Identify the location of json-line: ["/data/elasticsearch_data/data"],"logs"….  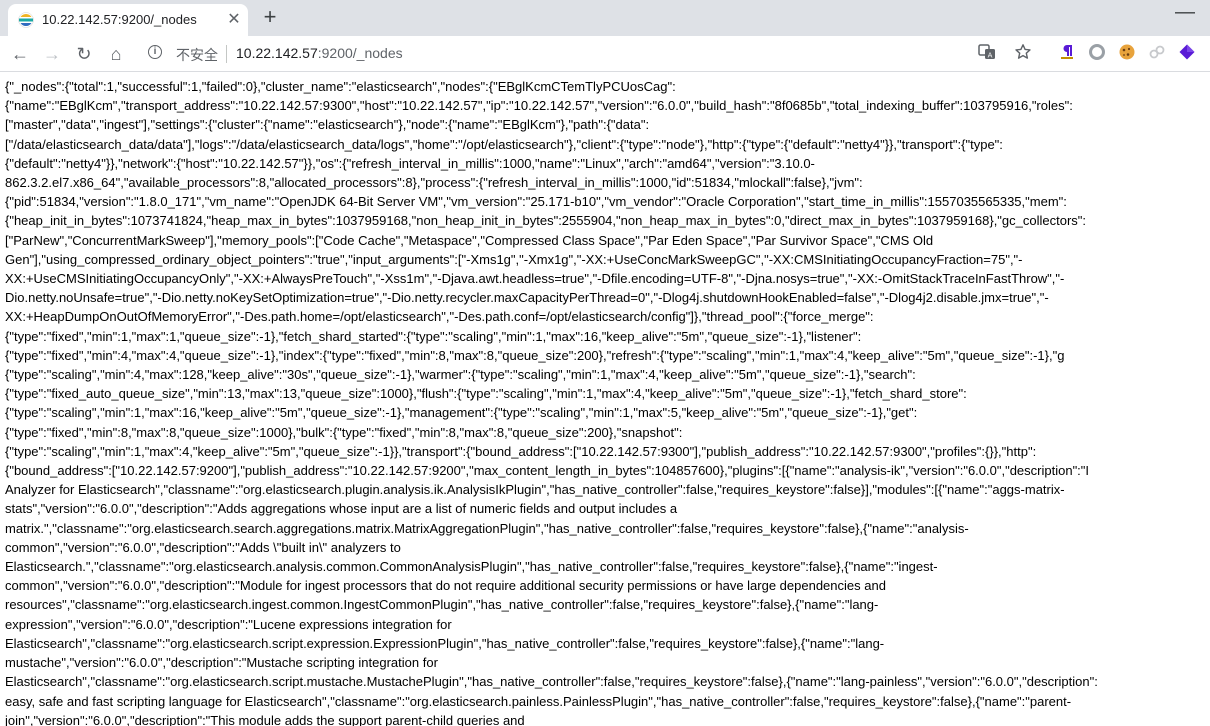
(504, 144).